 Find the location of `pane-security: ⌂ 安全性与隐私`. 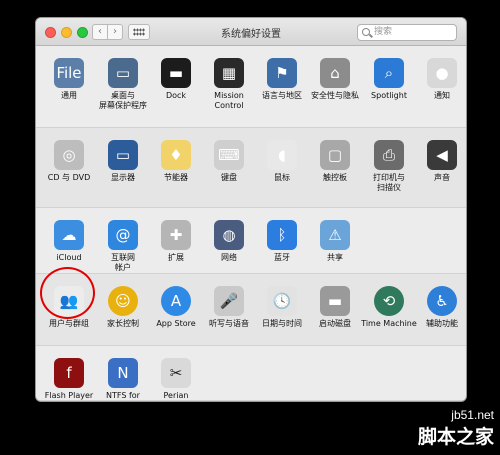

pane-security: ⌂ 安全性与隐私 is located at coordinates (335, 79).